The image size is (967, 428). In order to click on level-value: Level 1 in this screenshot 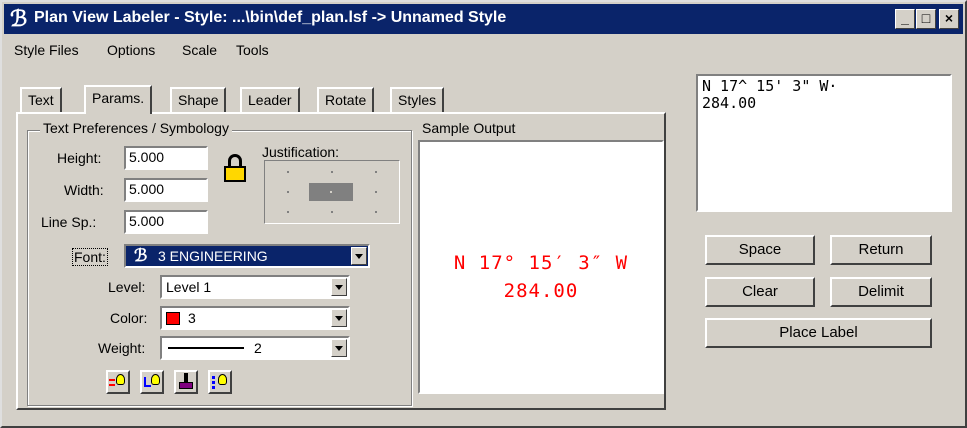, I will do `click(189, 287)`.